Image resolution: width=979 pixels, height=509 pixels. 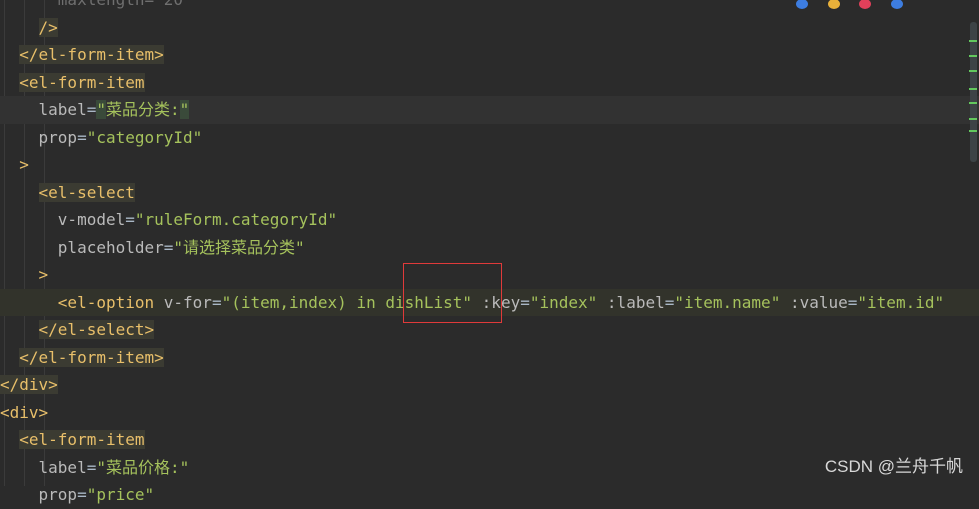 I want to click on code-token: />, so click(x=48, y=27).